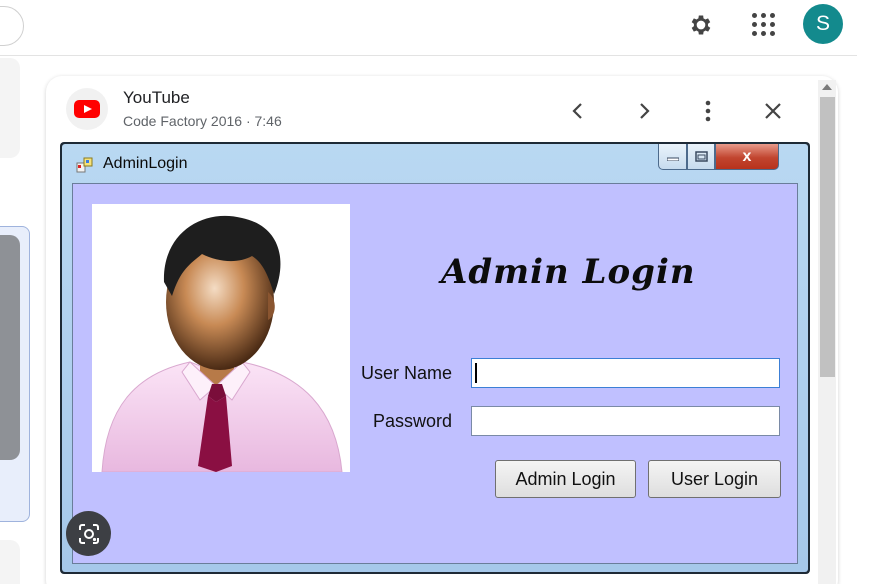 The image size is (879, 584). I want to click on admin-login-button: Admin Login, so click(565, 479).